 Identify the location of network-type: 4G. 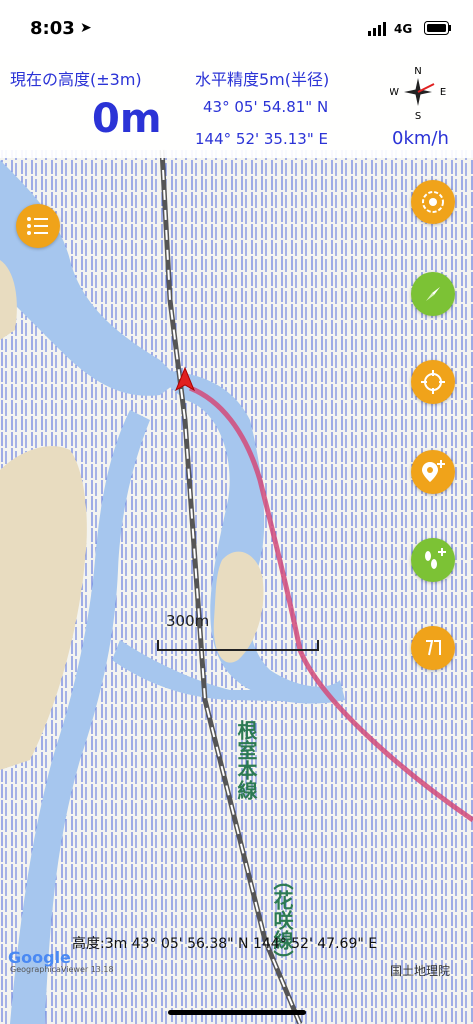
(403, 29).